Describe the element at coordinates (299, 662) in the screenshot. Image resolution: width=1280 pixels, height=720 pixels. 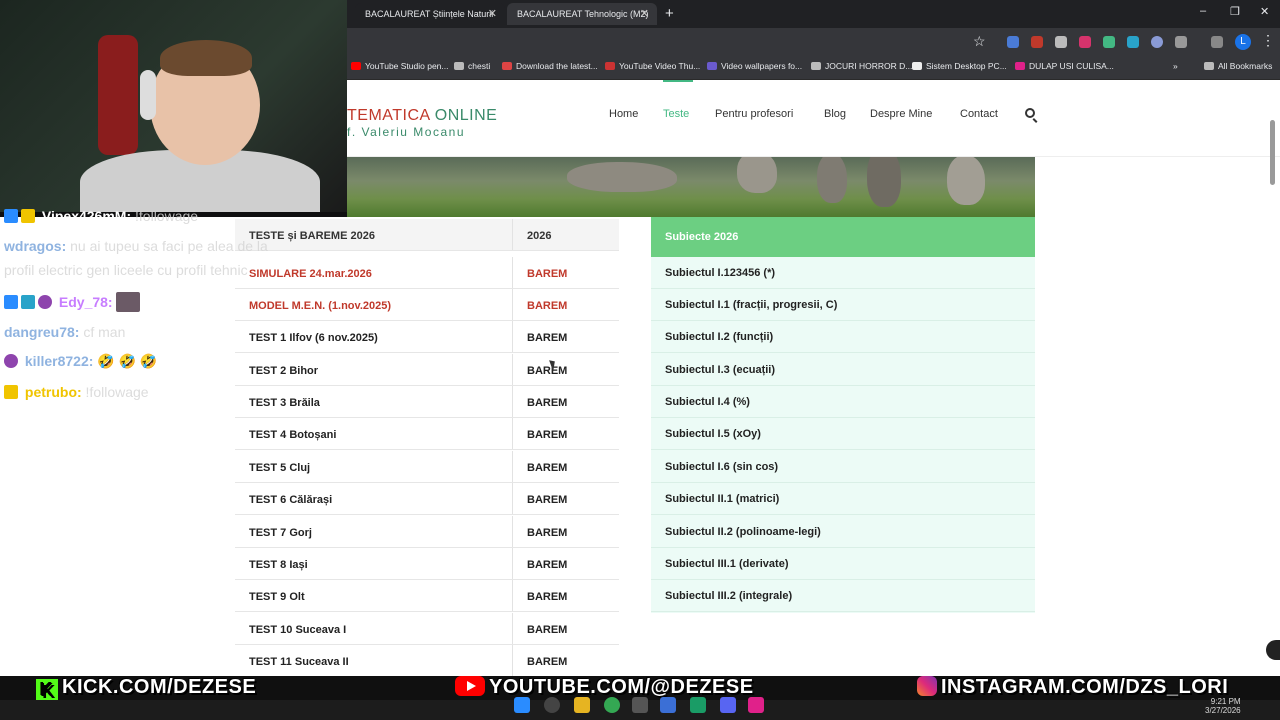
I see `test-link: TEST 11 Suceava II` at that location.